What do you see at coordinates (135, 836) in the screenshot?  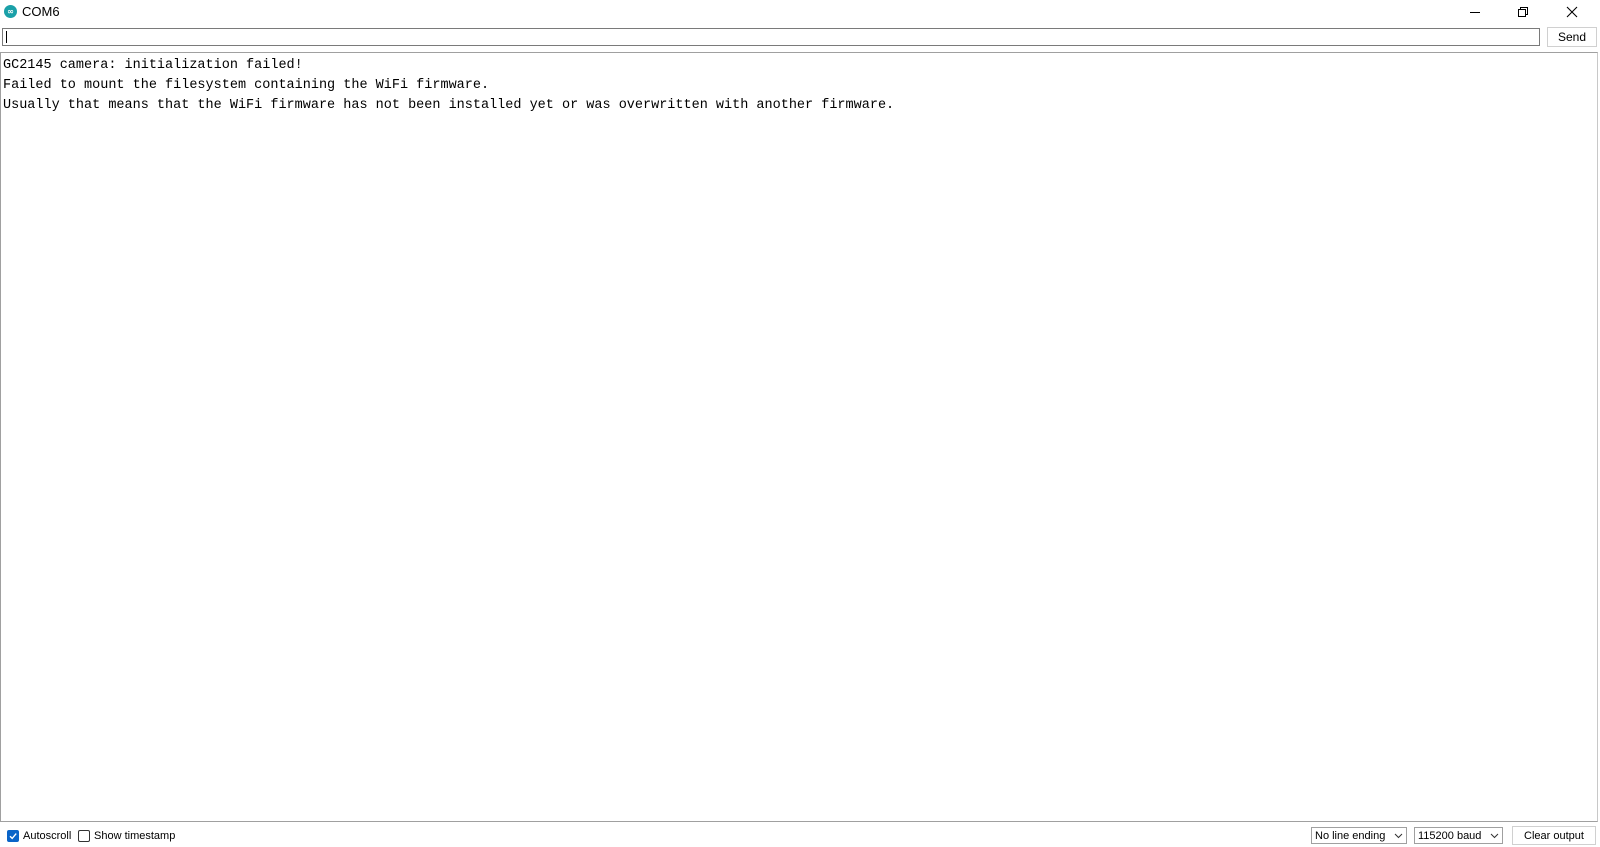 I see `show-timestamp-label: Show timestamp` at bounding box center [135, 836].